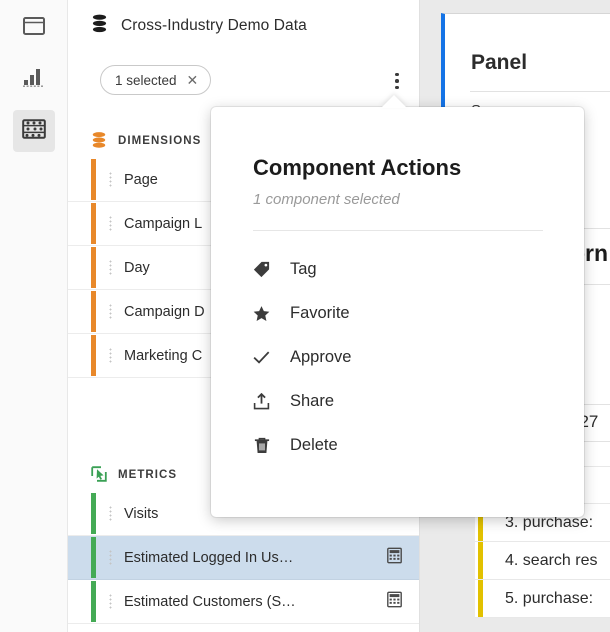  I want to click on rank-label: 5. purchase:, so click(549, 598).